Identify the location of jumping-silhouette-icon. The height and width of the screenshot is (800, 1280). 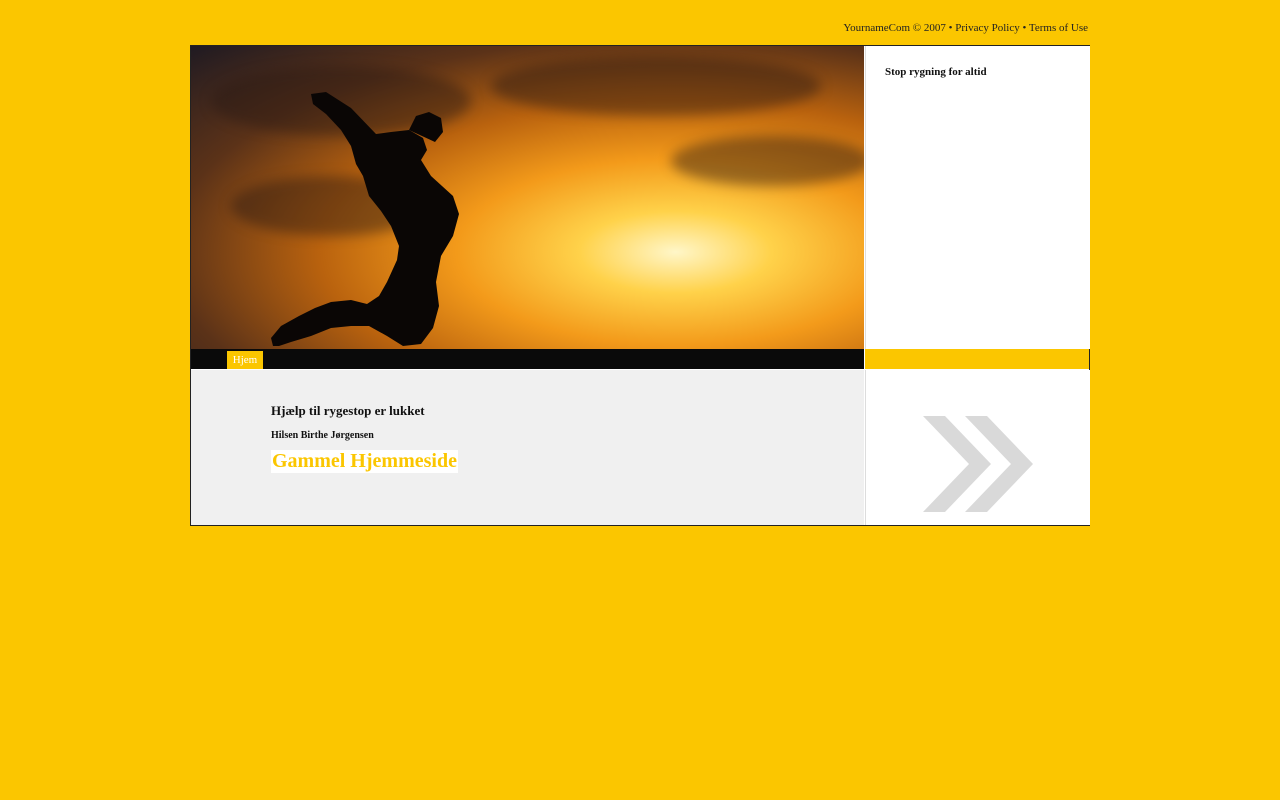
(365, 219).